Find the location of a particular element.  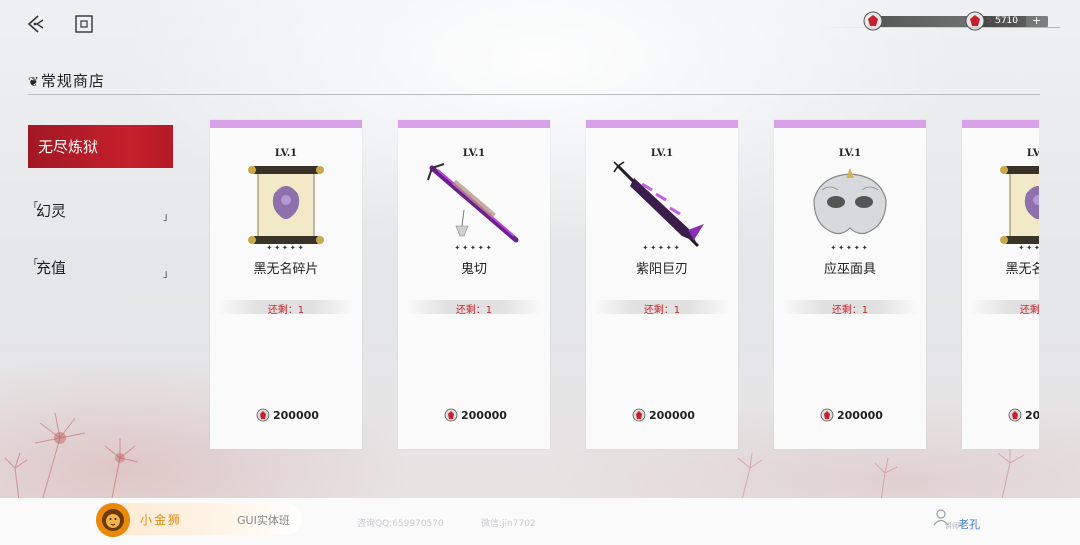

card-item-name: 鬼切 is located at coordinates (473, 269).